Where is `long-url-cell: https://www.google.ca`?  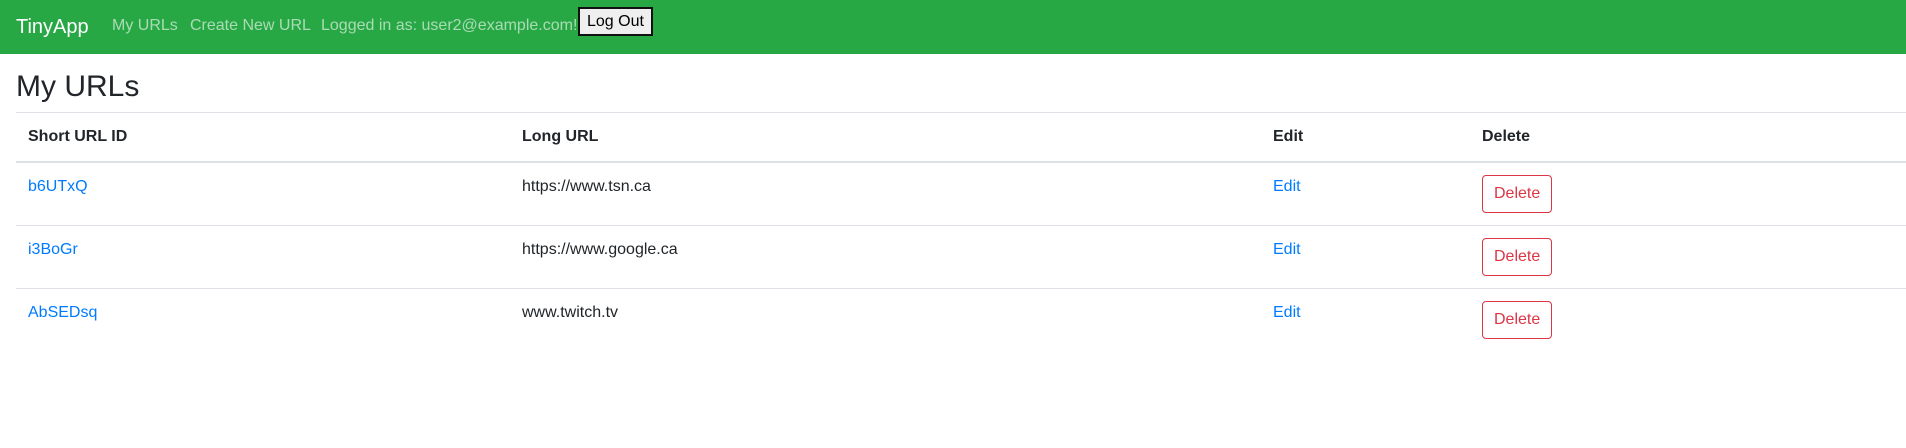 long-url-cell: https://www.google.ca is located at coordinates (885, 256).